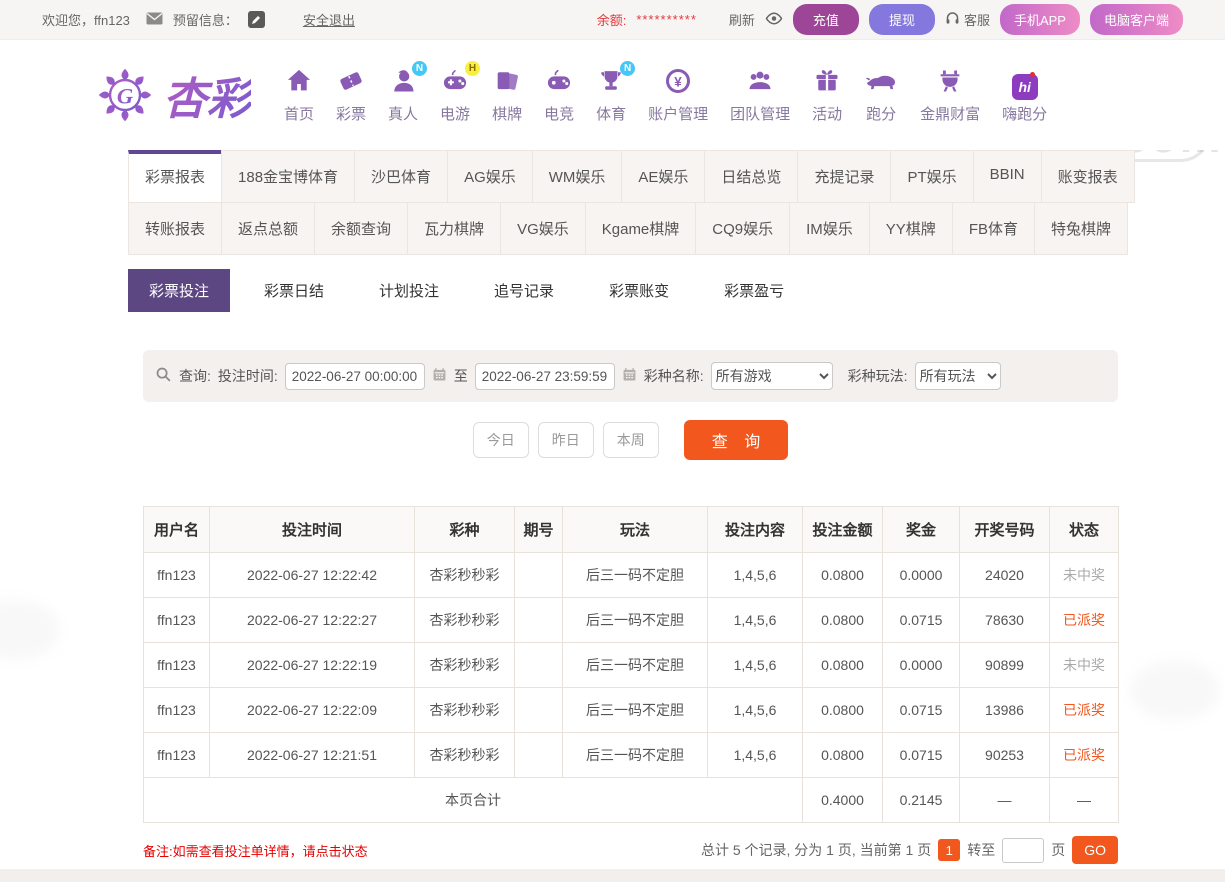 The width and height of the screenshot is (1225, 882). What do you see at coordinates (1058, 850) in the screenshot?
I see `page-unit-label: 页` at bounding box center [1058, 850].